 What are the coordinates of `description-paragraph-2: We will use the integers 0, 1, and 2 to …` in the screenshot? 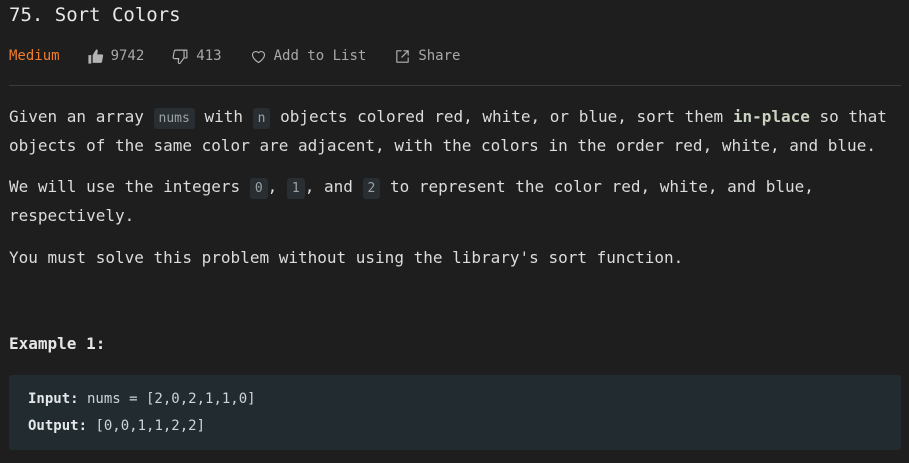 It's located at (455, 201).